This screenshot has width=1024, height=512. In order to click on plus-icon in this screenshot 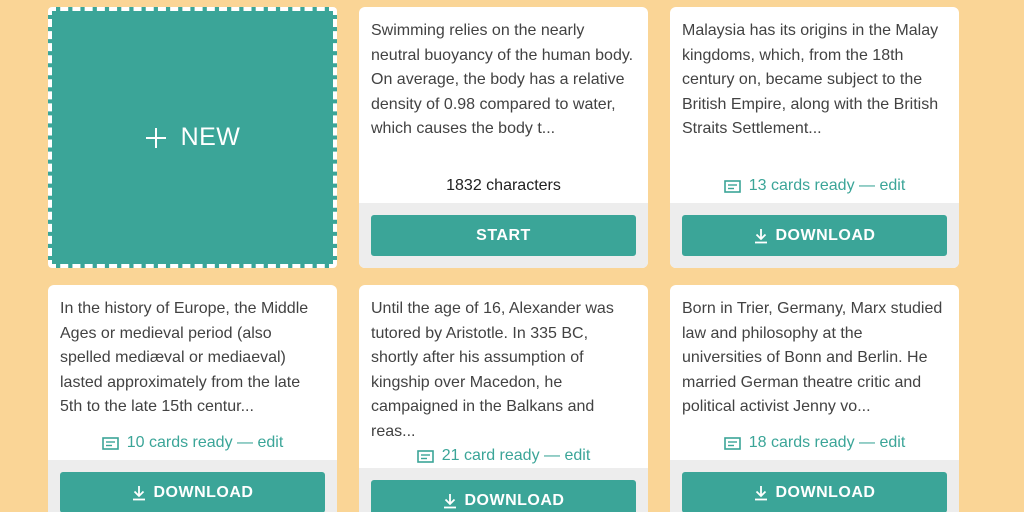, I will do `click(156, 138)`.